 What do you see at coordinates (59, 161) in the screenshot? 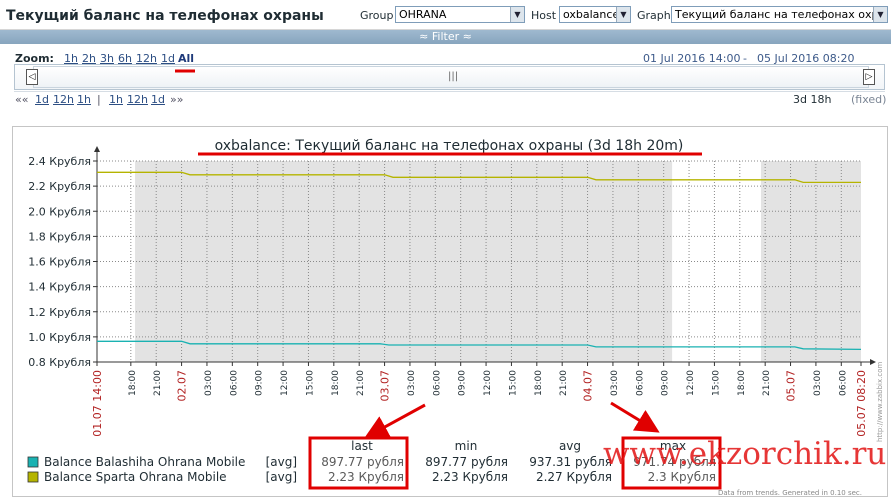
I see `y-tick-label: 2.4 Крубля` at bounding box center [59, 161].